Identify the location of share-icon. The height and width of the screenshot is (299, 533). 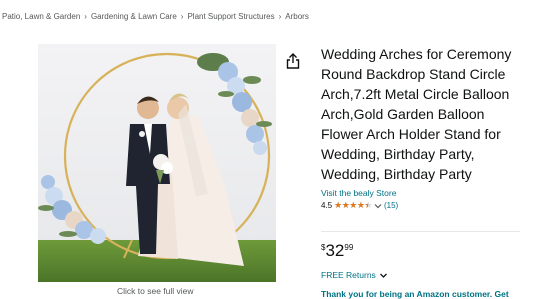
(293, 61).